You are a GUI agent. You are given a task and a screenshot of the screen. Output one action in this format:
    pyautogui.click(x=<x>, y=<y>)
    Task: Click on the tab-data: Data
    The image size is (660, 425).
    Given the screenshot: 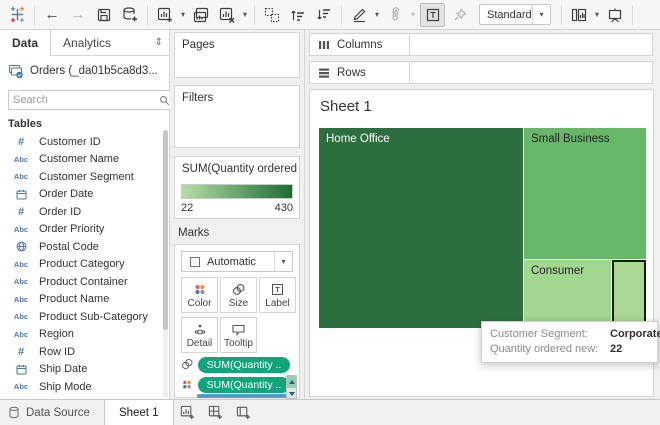 What is the action you would take?
    pyautogui.click(x=26, y=43)
    